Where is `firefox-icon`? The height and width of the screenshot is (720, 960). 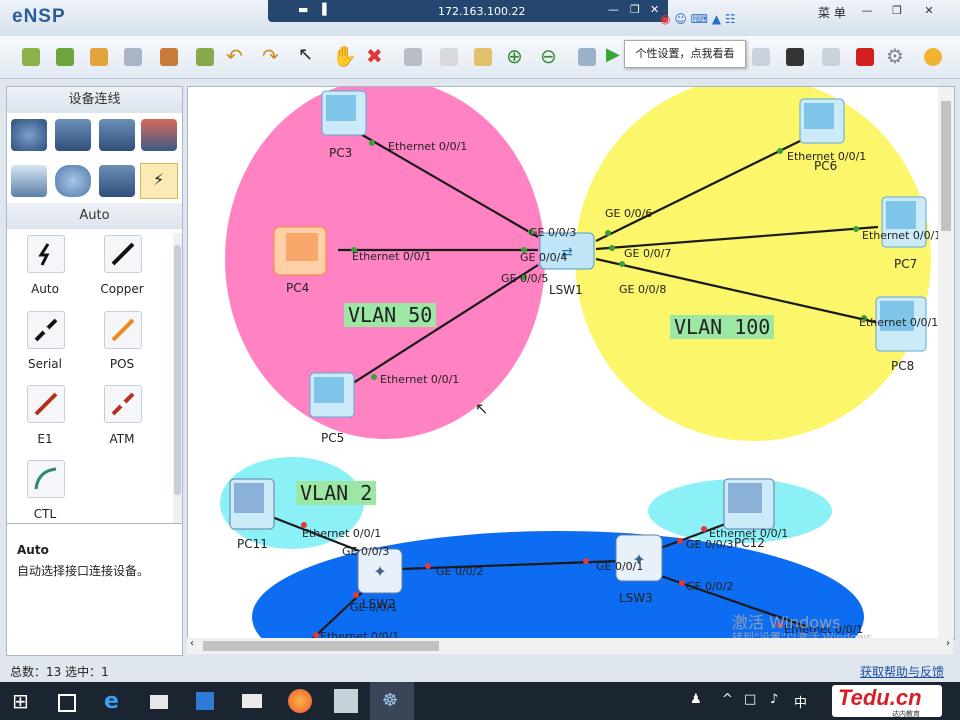
firefox-icon is located at coordinates (300, 701).